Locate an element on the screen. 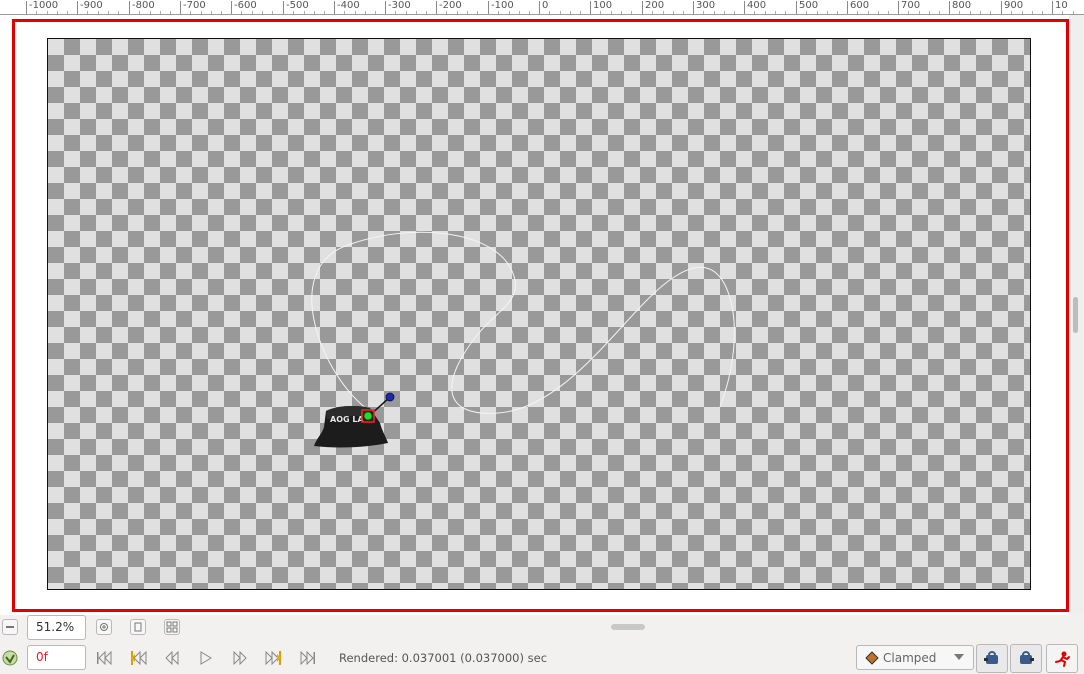 The image size is (1084, 674). future-keyframes-lock-icon is located at coordinates (1026, 658).